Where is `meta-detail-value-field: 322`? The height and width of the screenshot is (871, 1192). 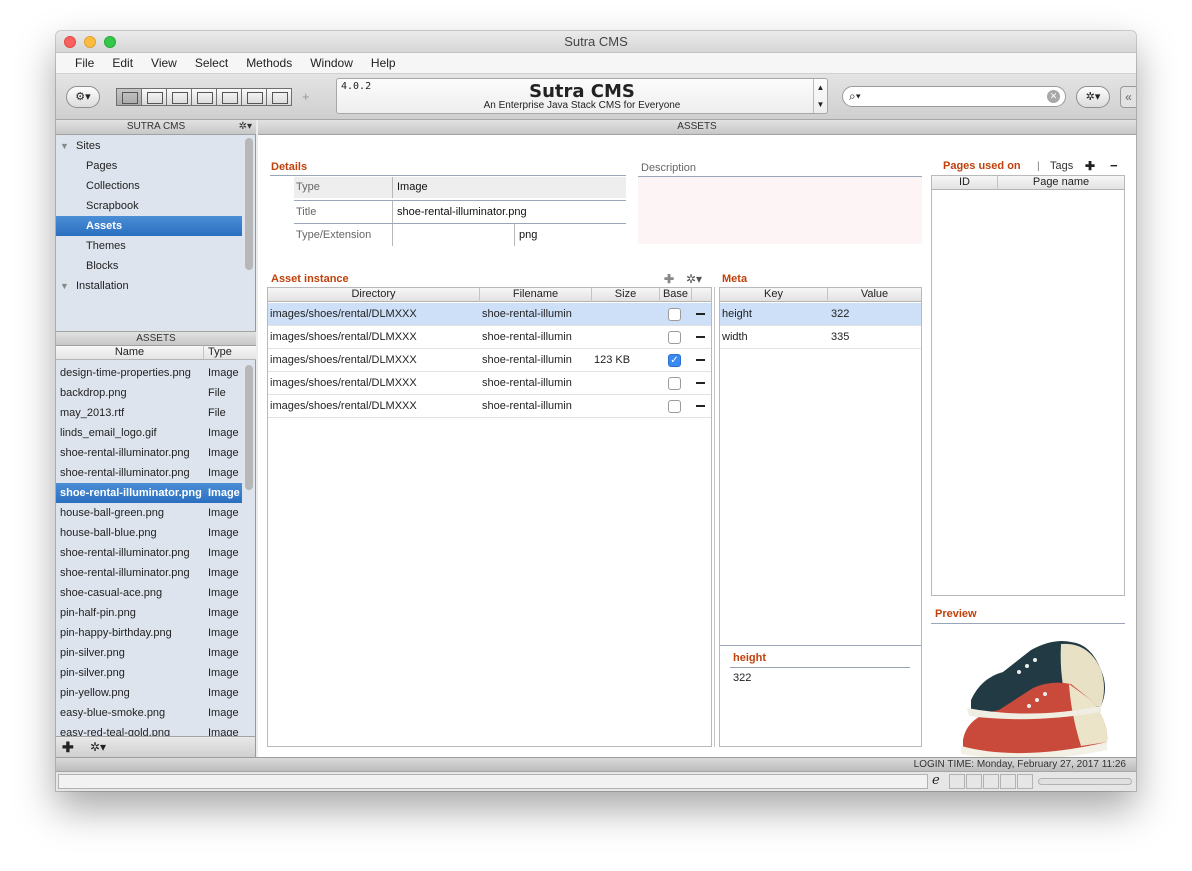 meta-detail-value-field: 322 is located at coordinates (742, 678).